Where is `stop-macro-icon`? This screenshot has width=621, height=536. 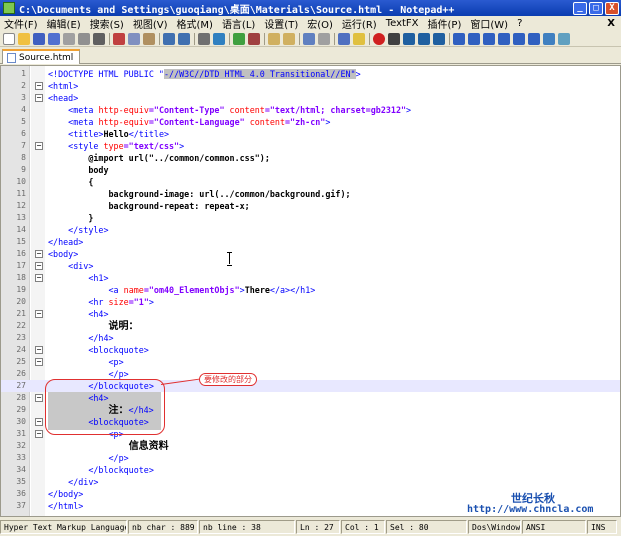 stop-macro-icon is located at coordinates (394, 38).